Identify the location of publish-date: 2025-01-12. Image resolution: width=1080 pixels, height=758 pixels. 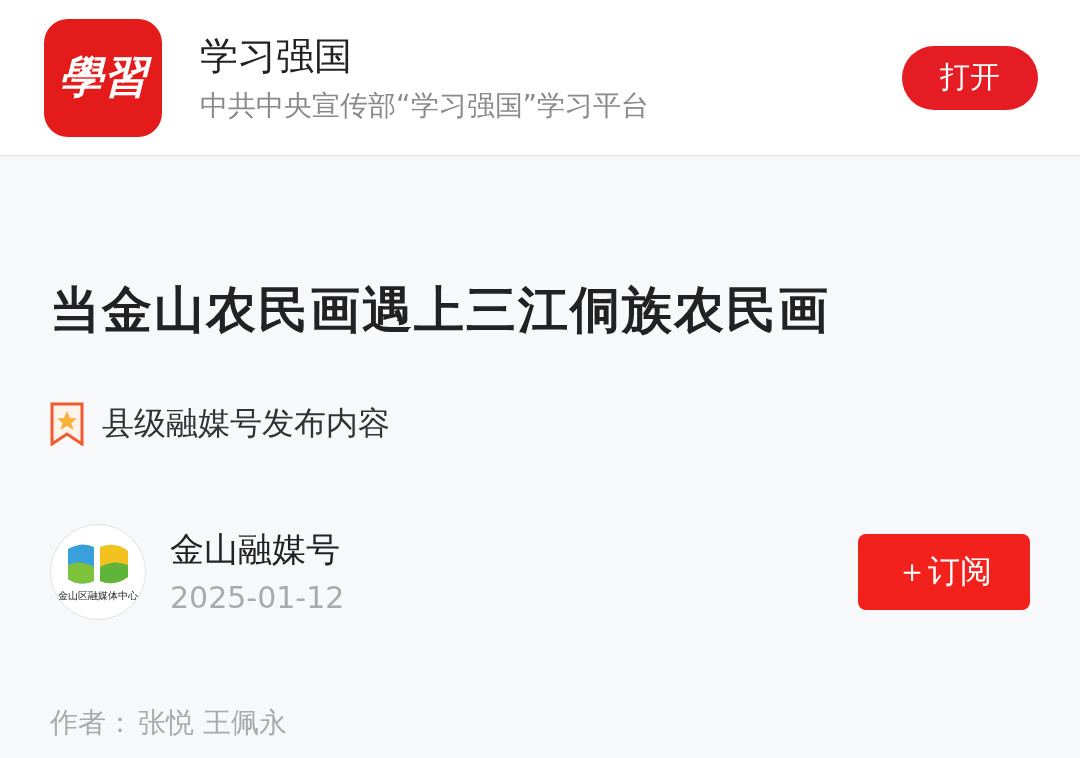
(258, 598).